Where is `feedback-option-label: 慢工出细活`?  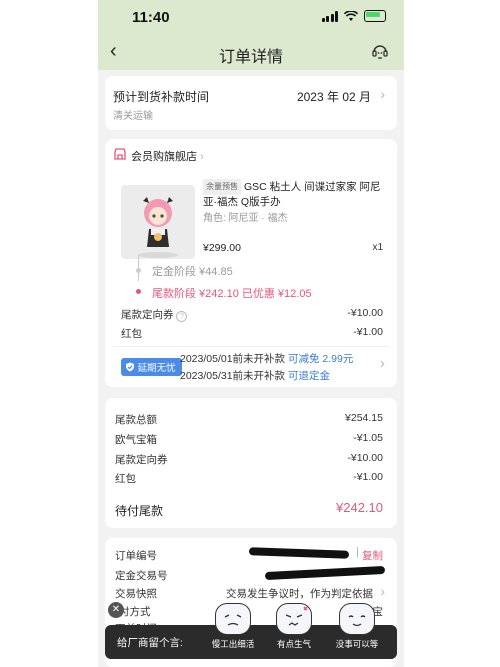 feedback-option-label: 慢工出细活 is located at coordinates (233, 644).